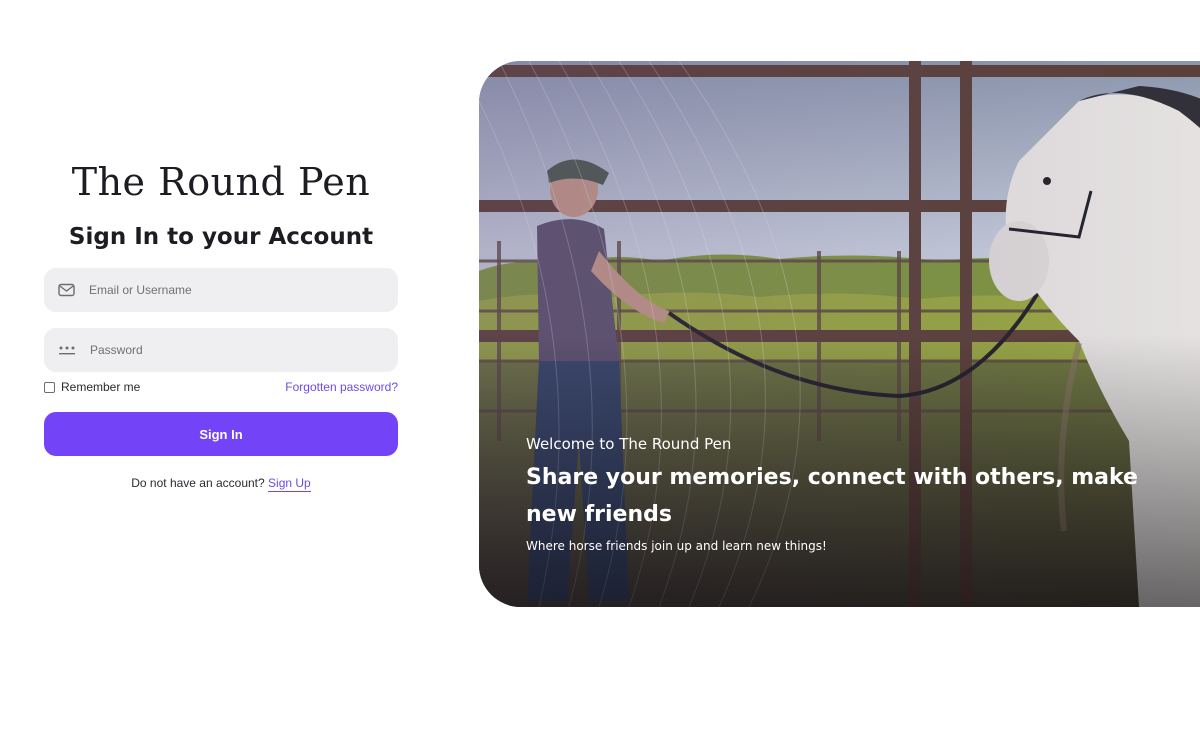  I want to click on brand-logo-text: The Round Pen, so click(221, 182).